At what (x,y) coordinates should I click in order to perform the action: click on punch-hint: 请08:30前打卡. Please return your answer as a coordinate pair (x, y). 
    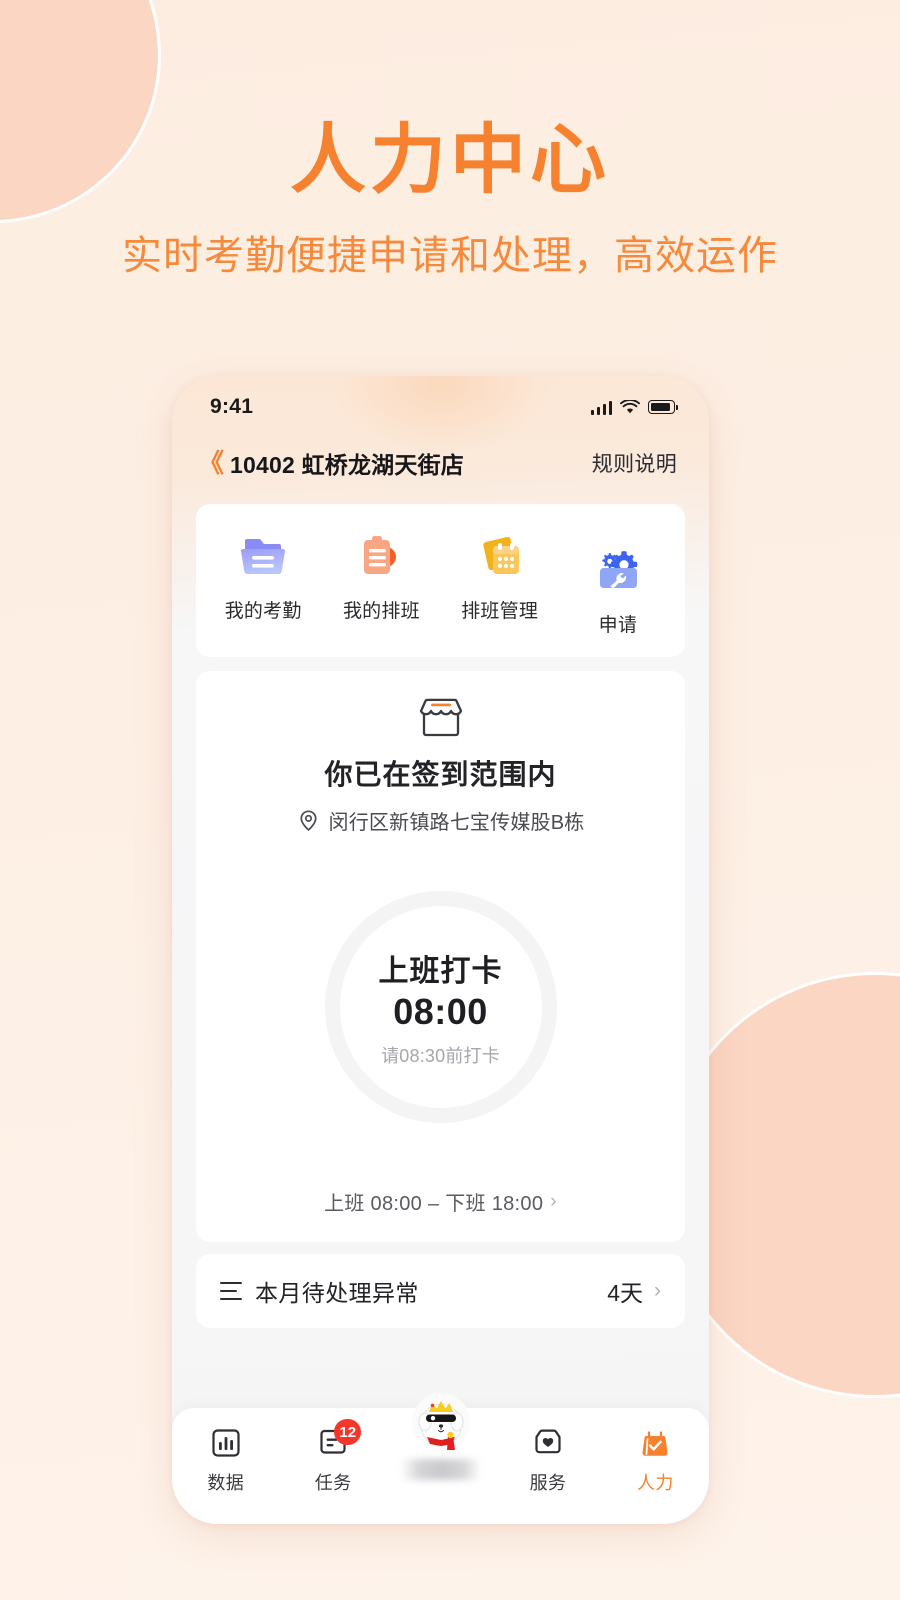
    Looking at the image, I should click on (440, 1056).